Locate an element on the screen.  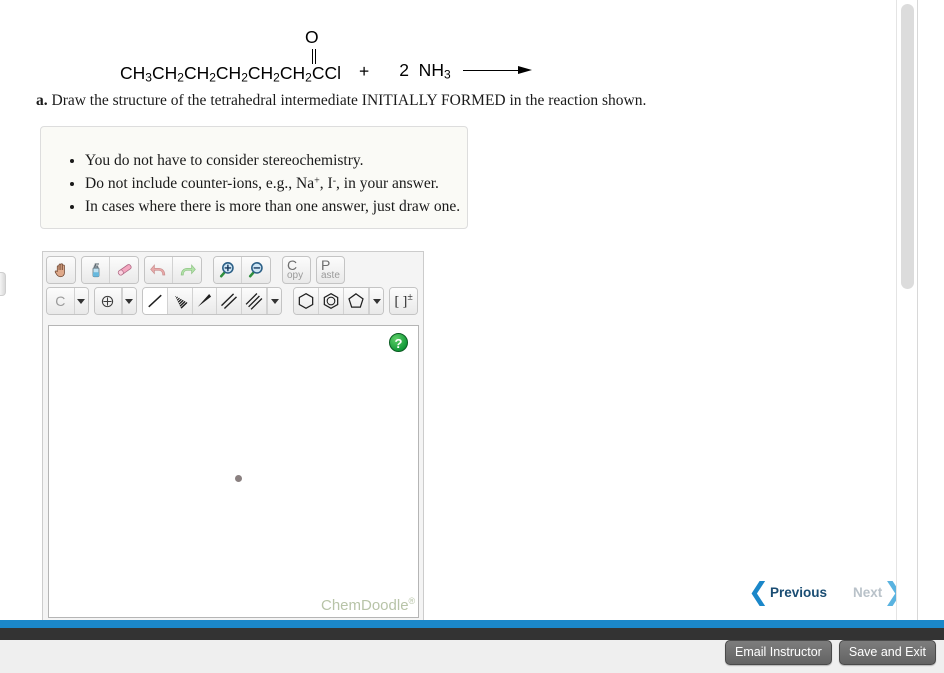
eraser-icon is located at coordinates (124, 269).